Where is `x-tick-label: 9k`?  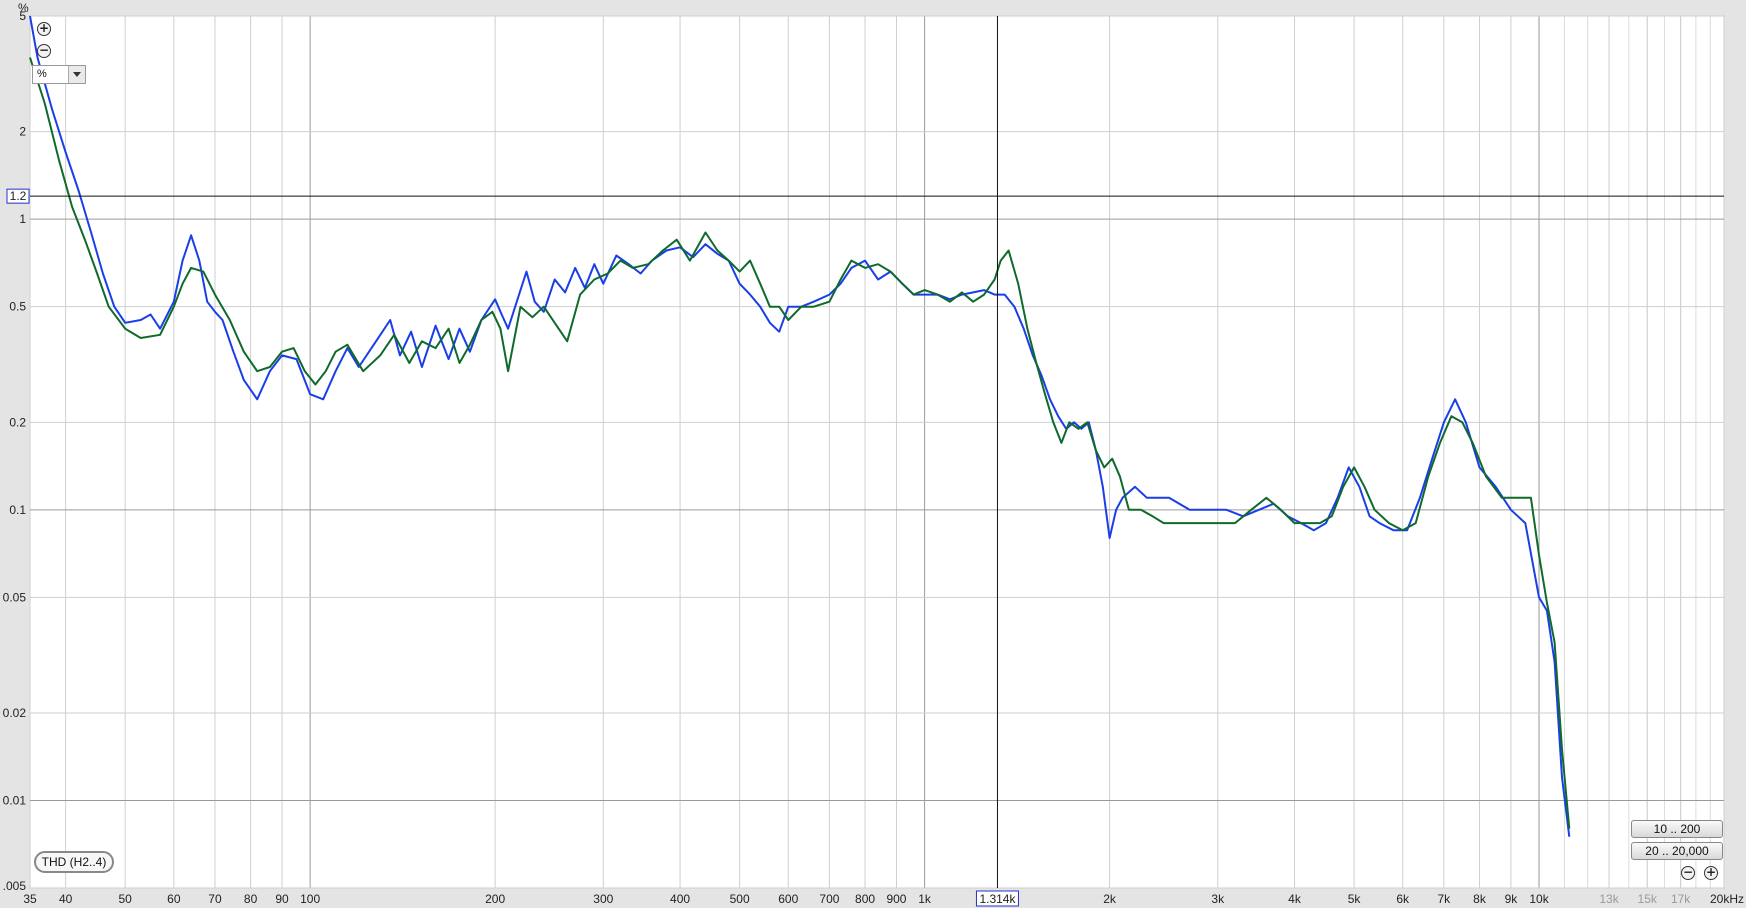
x-tick-label: 9k is located at coordinates (1512, 899).